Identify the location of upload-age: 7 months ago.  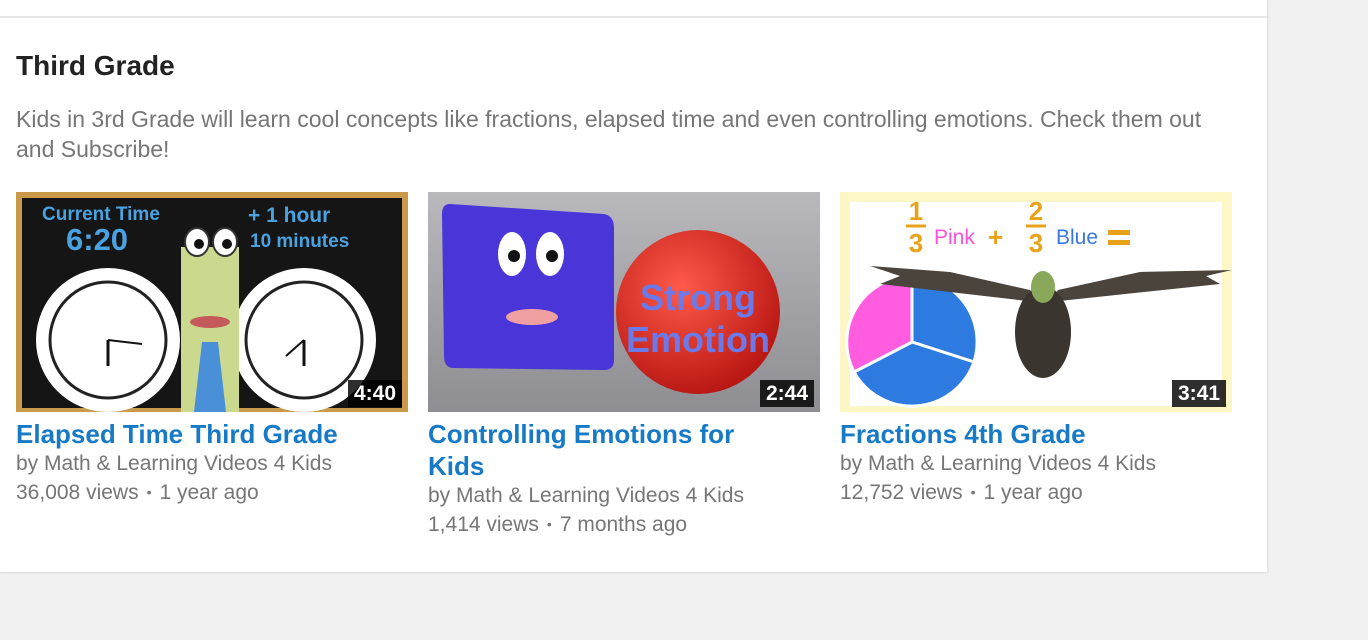
(623, 524).